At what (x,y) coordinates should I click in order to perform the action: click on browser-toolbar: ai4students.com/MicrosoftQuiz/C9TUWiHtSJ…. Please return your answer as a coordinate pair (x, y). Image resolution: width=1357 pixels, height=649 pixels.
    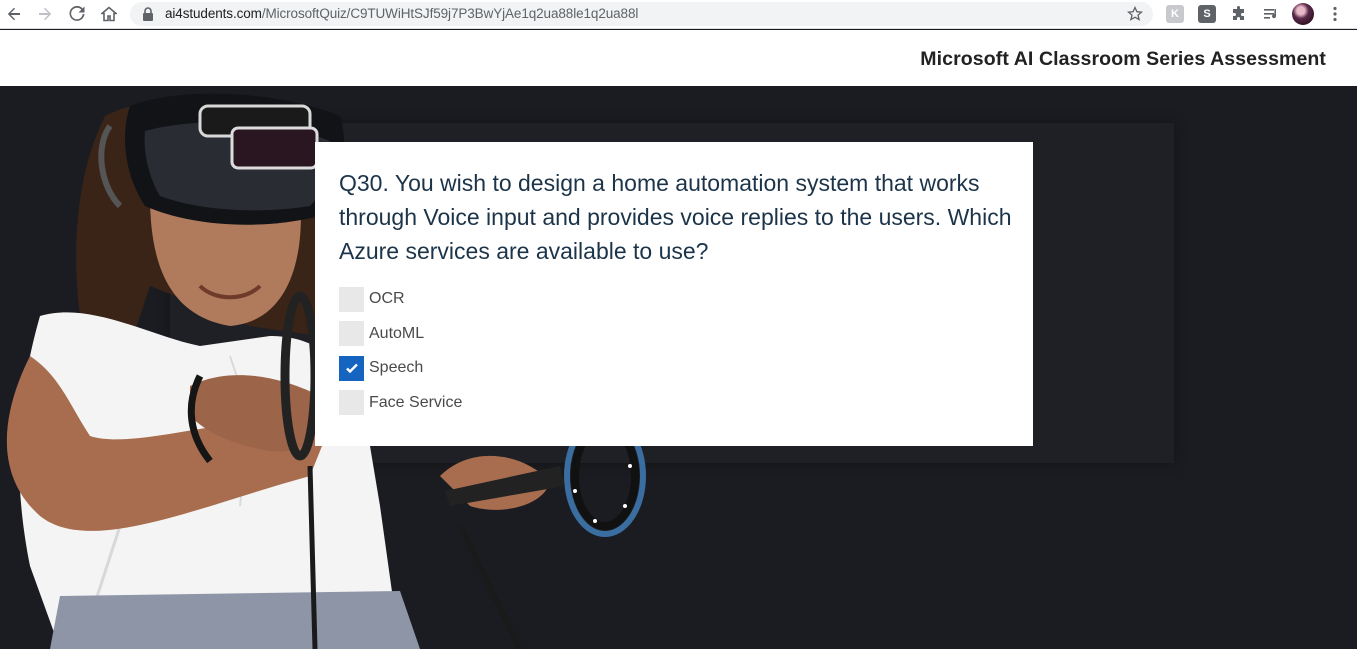
    Looking at the image, I should click on (678, 14).